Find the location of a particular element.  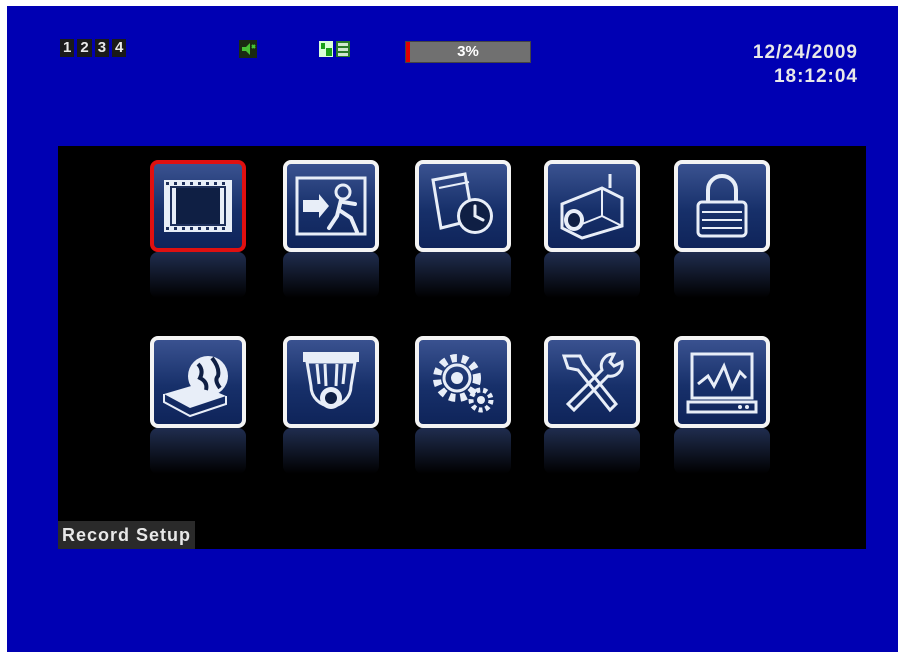

monitor-chart-icon is located at coordinates (722, 383).